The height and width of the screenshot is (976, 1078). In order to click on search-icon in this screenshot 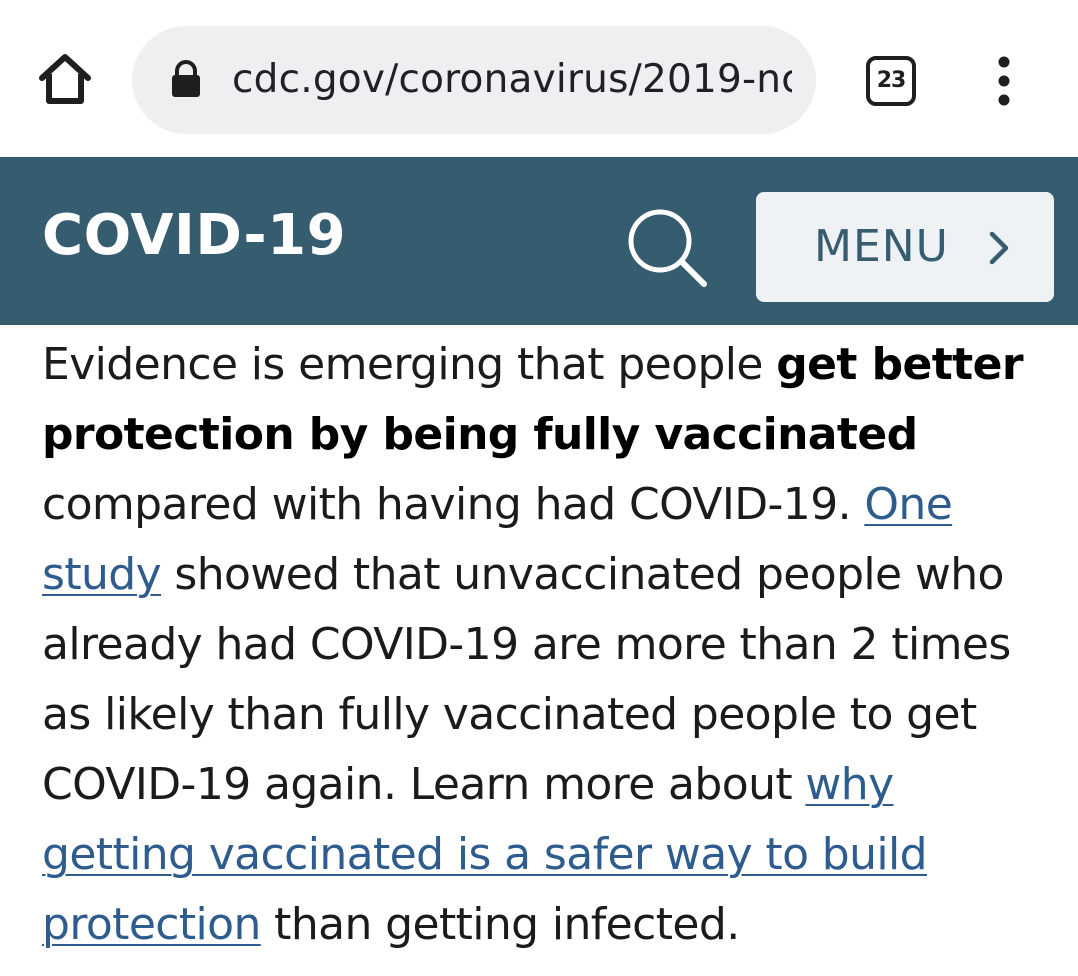, I will do `click(666, 247)`.